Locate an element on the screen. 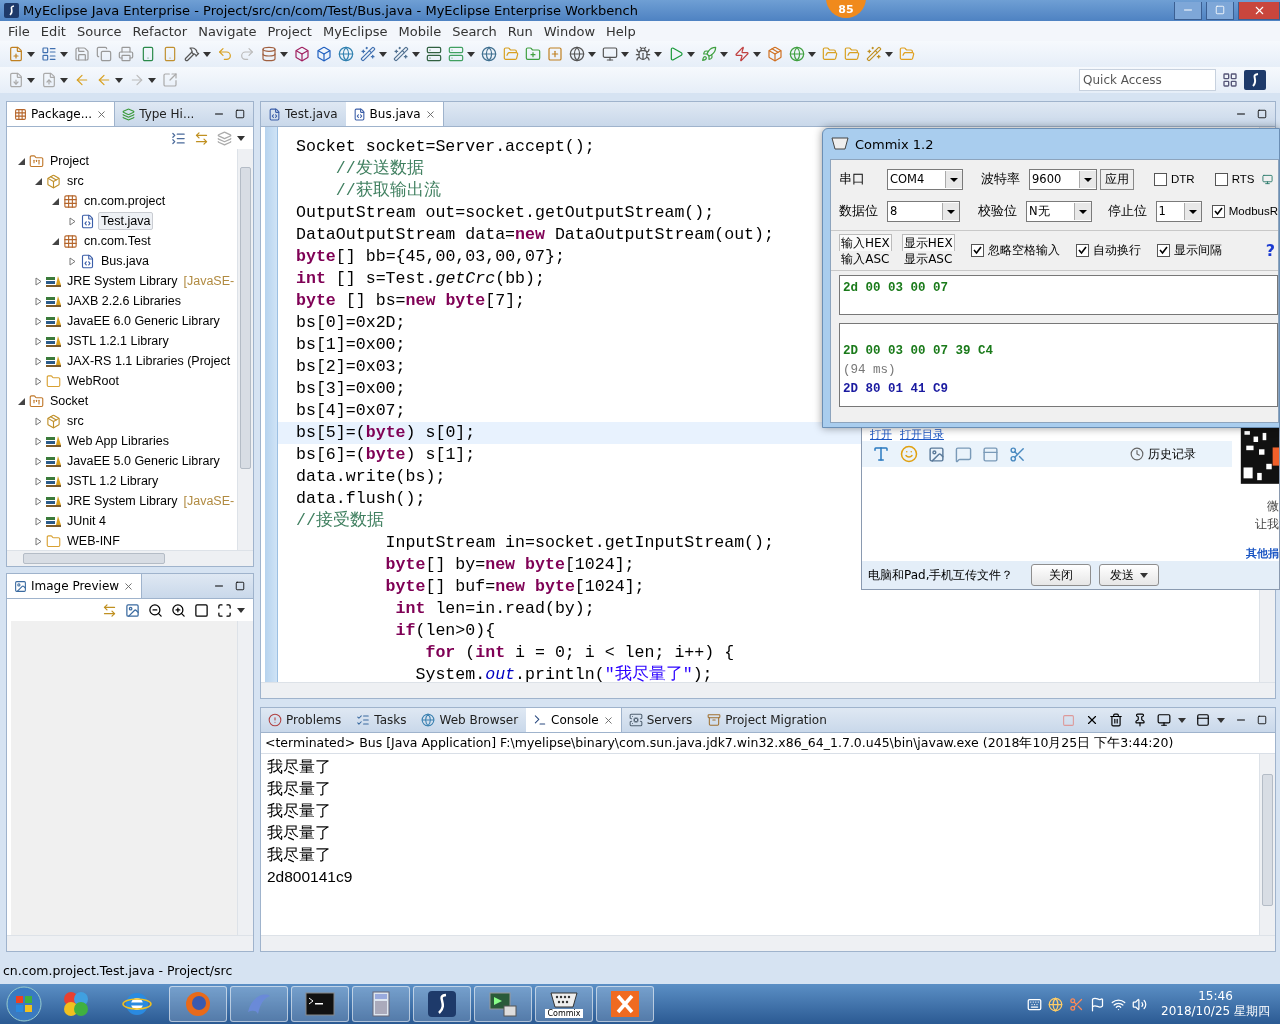 The height and width of the screenshot is (1024, 1280). close-button is located at coordinates (1259, 10).